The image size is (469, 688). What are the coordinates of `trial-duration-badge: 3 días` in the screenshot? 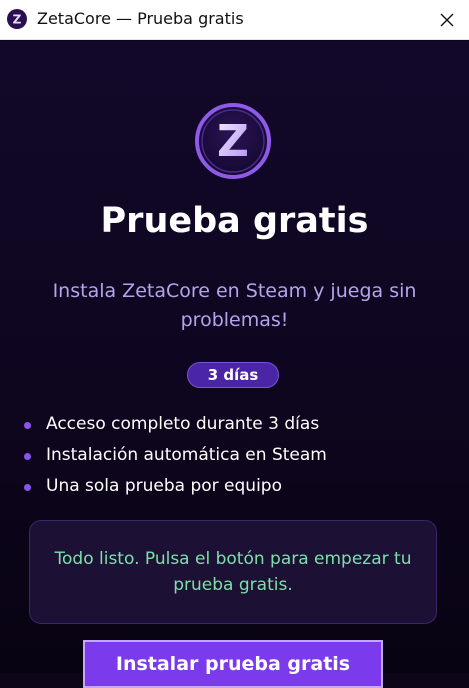 It's located at (233, 375).